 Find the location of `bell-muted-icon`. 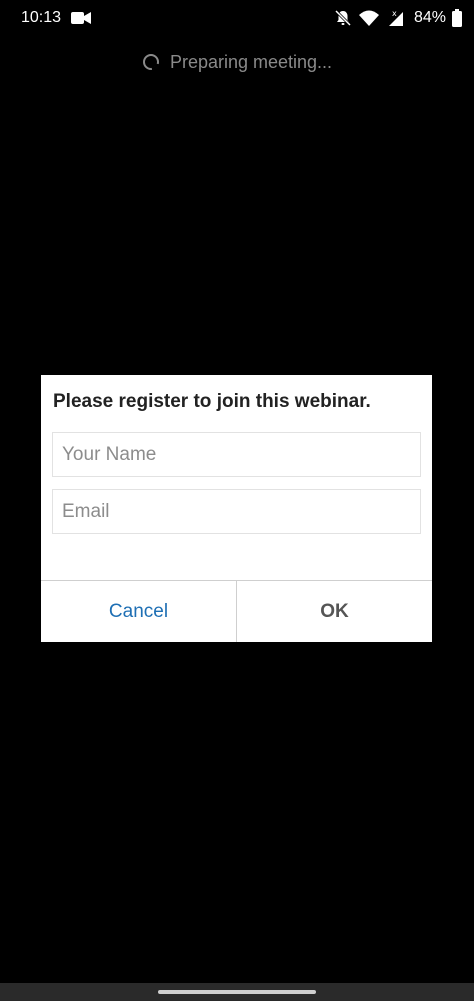

bell-muted-icon is located at coordinates (343, 18).